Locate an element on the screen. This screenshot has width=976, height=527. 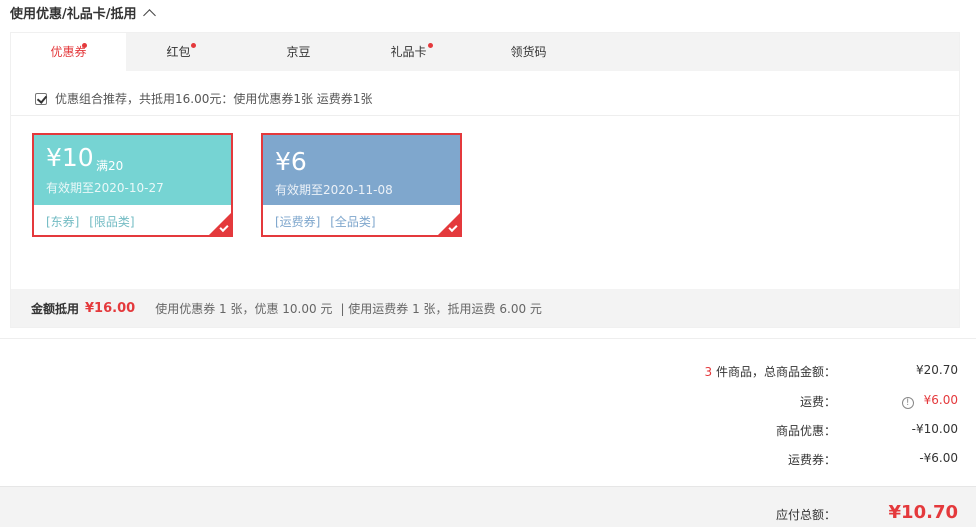
coupon-amount: ¥6 is located at coordinates (291, 161).